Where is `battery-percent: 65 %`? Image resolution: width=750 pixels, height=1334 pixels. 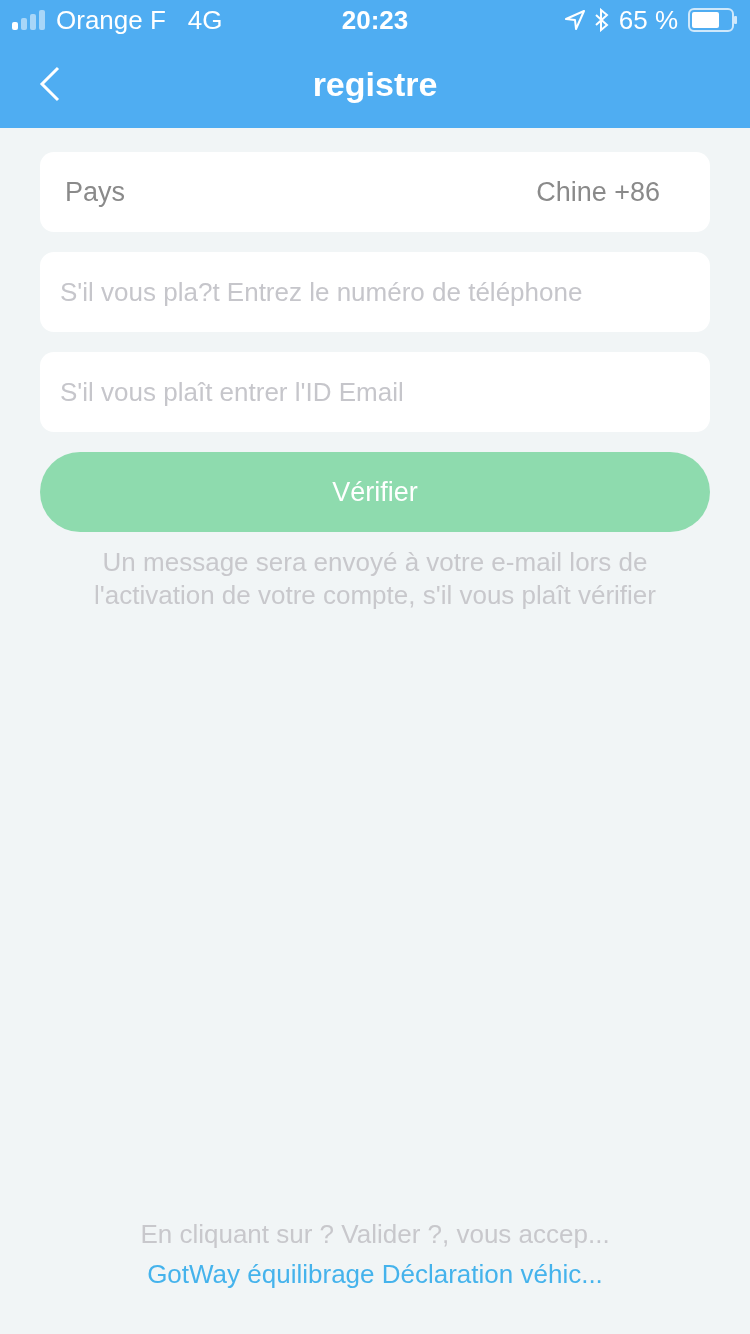 battery-percent: 65 % is located at coordinates (648, 20).